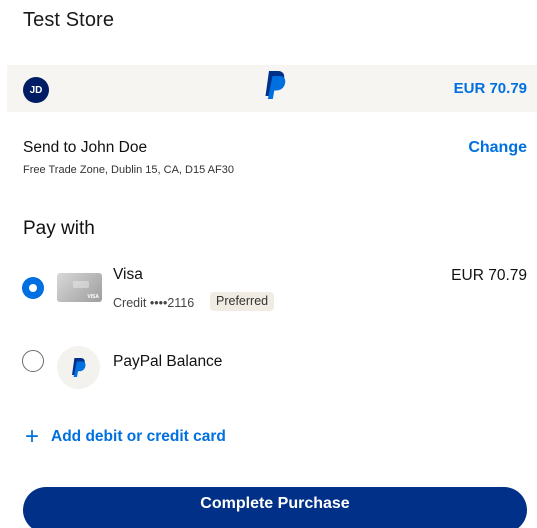 The width and height of the screenshot is (537, 528). Describe the element at coordinates (490, 88) in the screenshot. I see `order-total-amount: EUR 70.79` at that location.